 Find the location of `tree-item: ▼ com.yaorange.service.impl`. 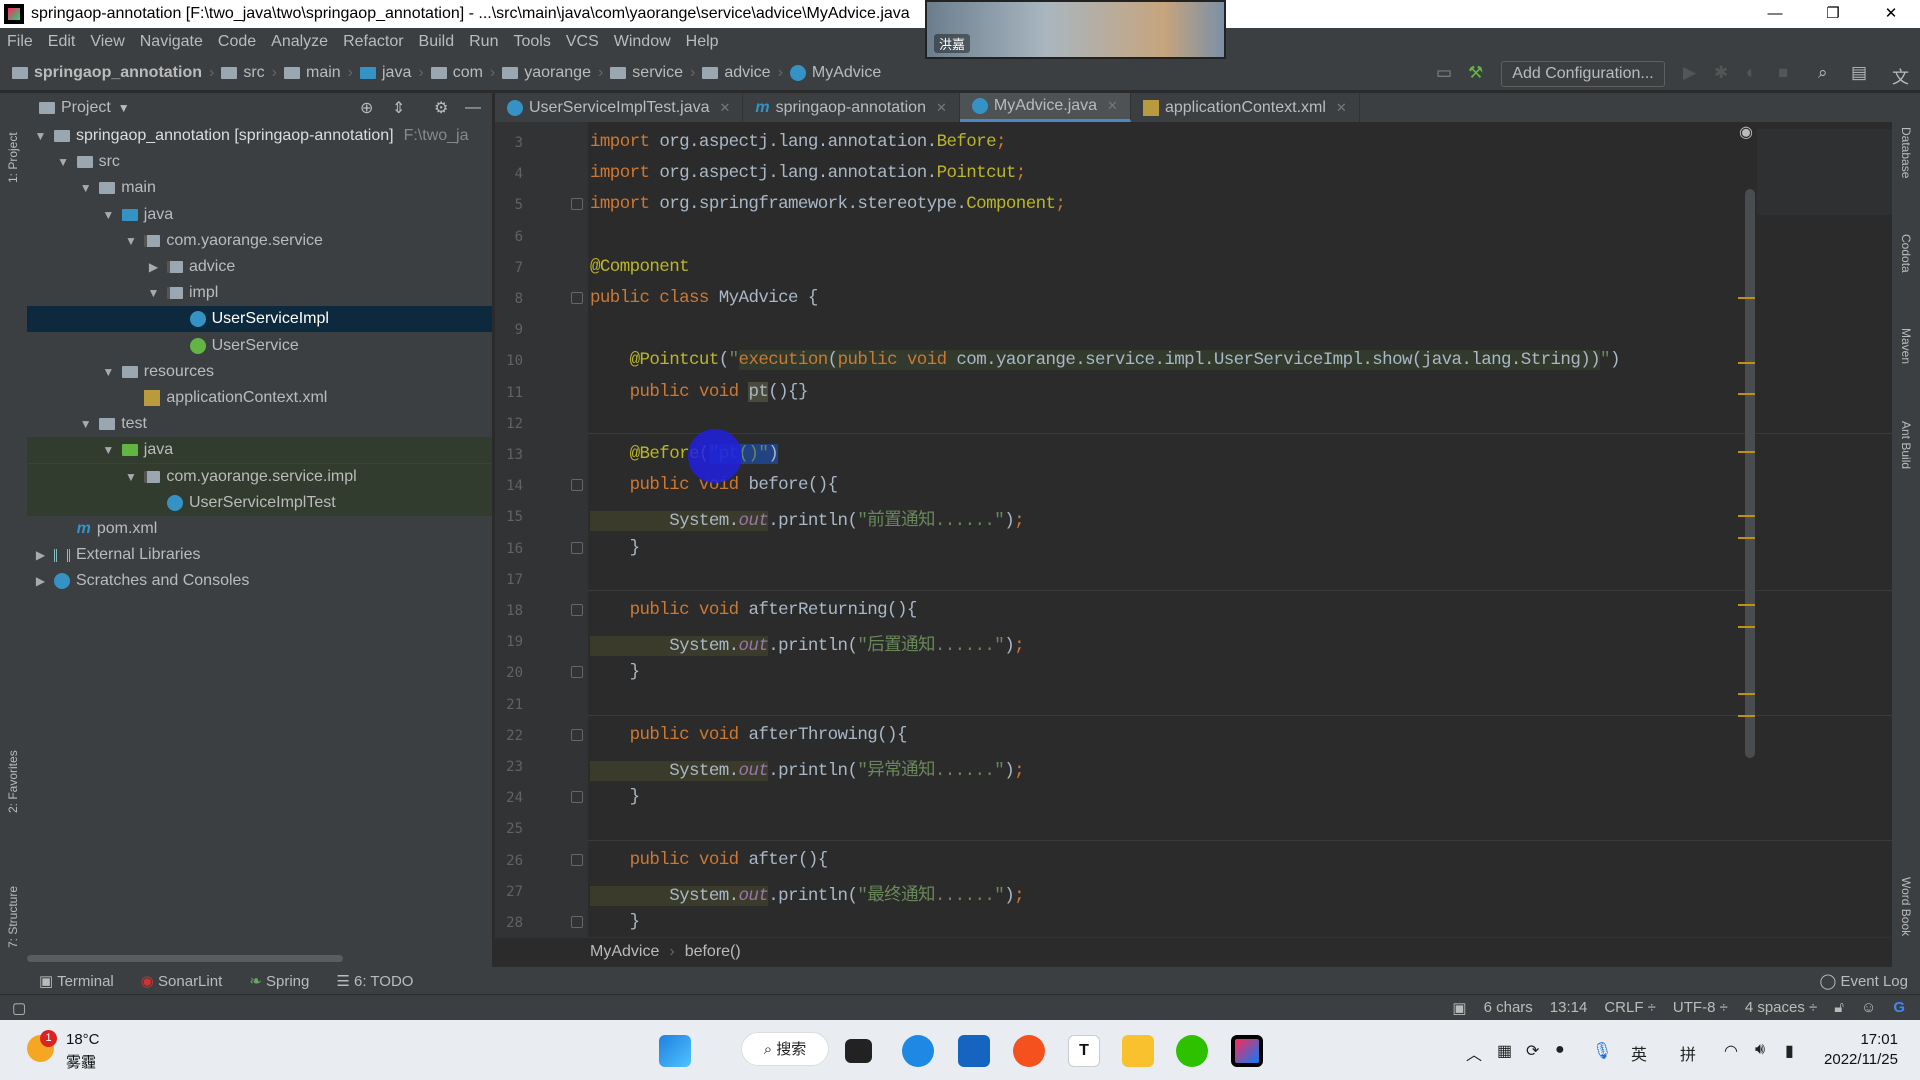

tree-item: ▼ com.yaorange.service.impl is located at coordinates (259, 476).